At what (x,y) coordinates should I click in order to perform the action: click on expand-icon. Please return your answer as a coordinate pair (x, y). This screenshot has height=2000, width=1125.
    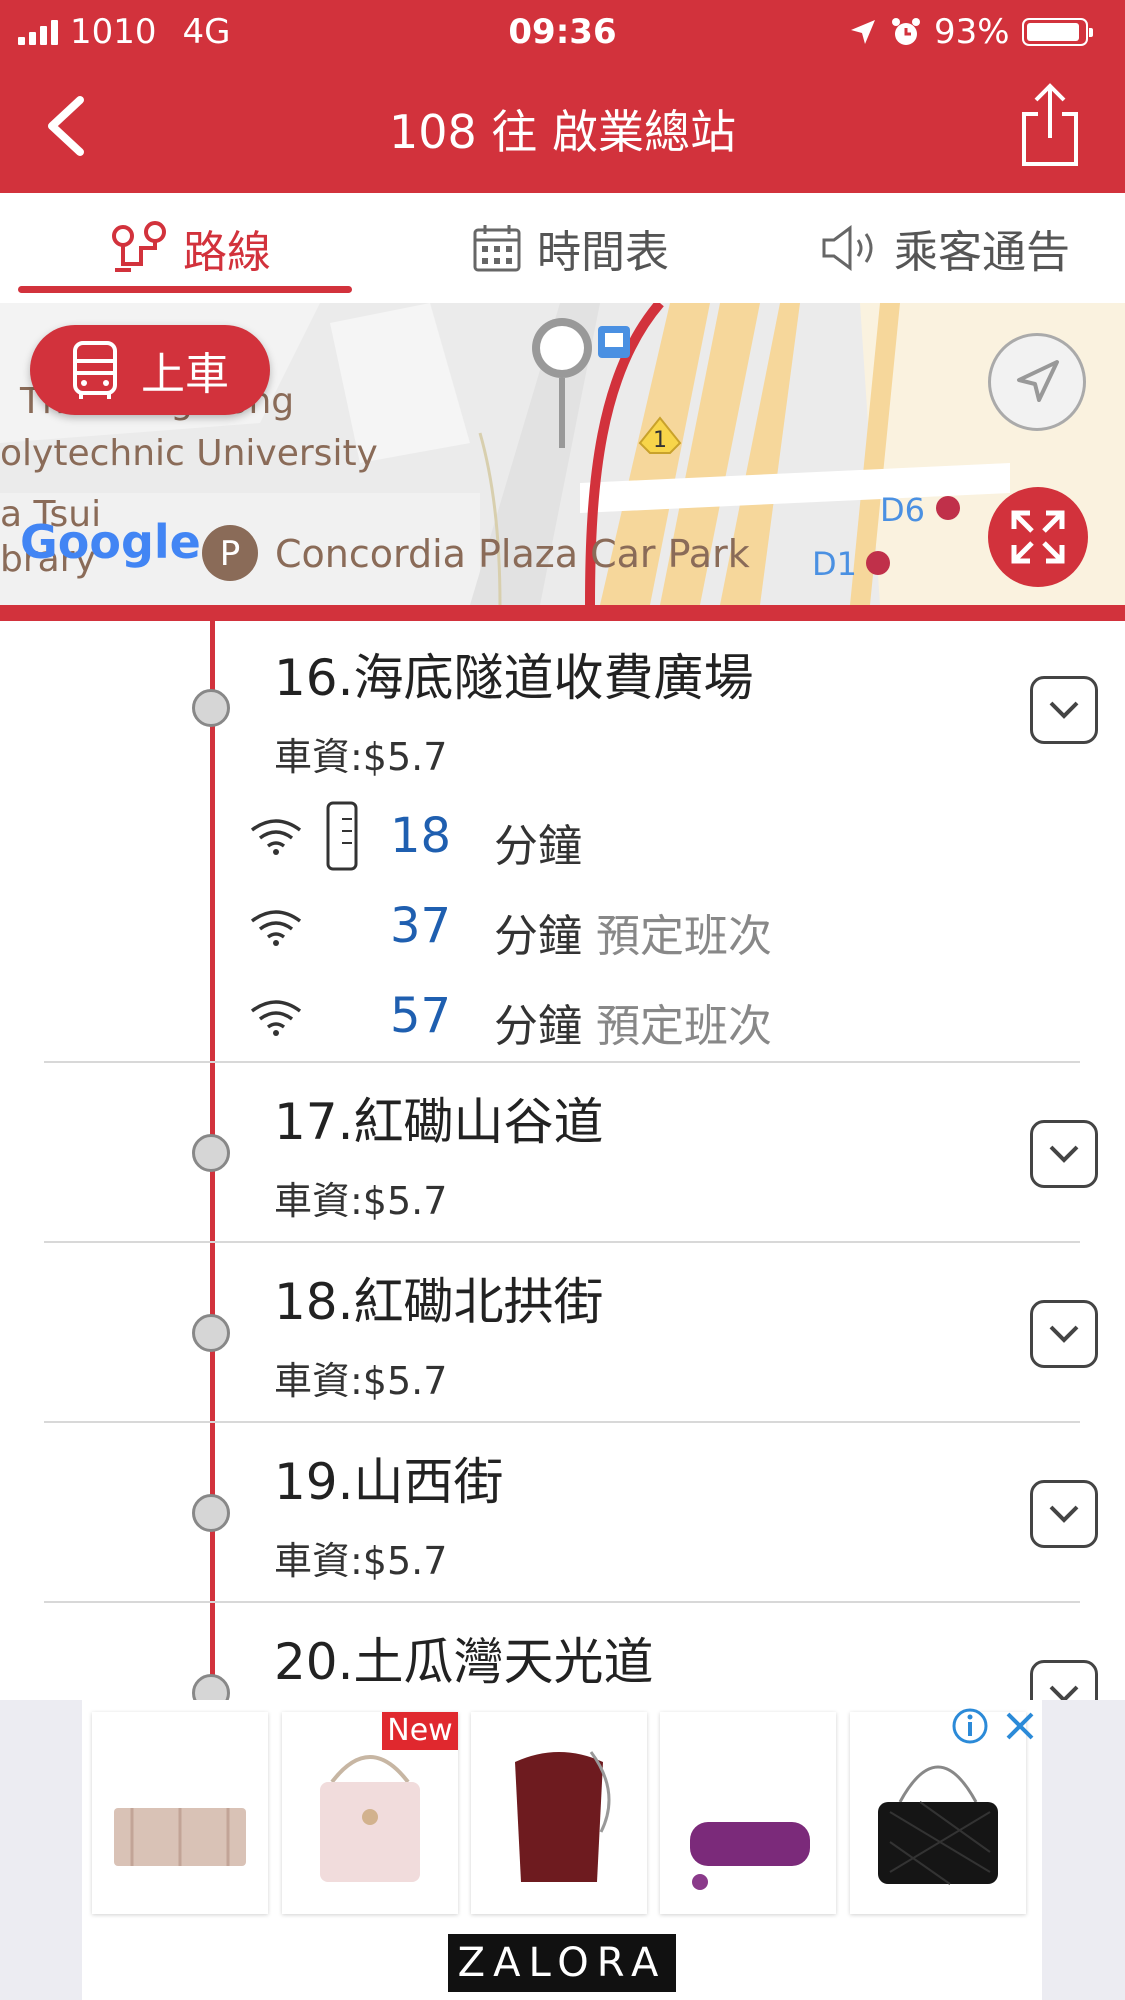
    Looking at the image, I should click on (1038, 537).